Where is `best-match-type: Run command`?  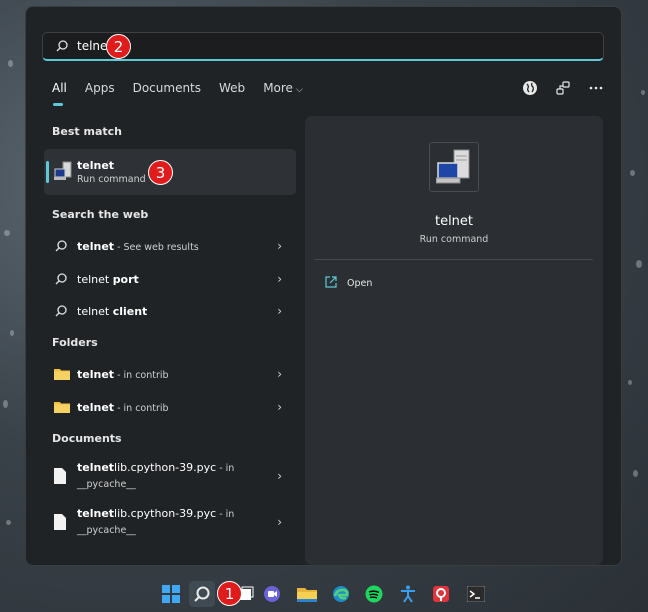 best-match-type: Run command is located at coordinates (111, 179).